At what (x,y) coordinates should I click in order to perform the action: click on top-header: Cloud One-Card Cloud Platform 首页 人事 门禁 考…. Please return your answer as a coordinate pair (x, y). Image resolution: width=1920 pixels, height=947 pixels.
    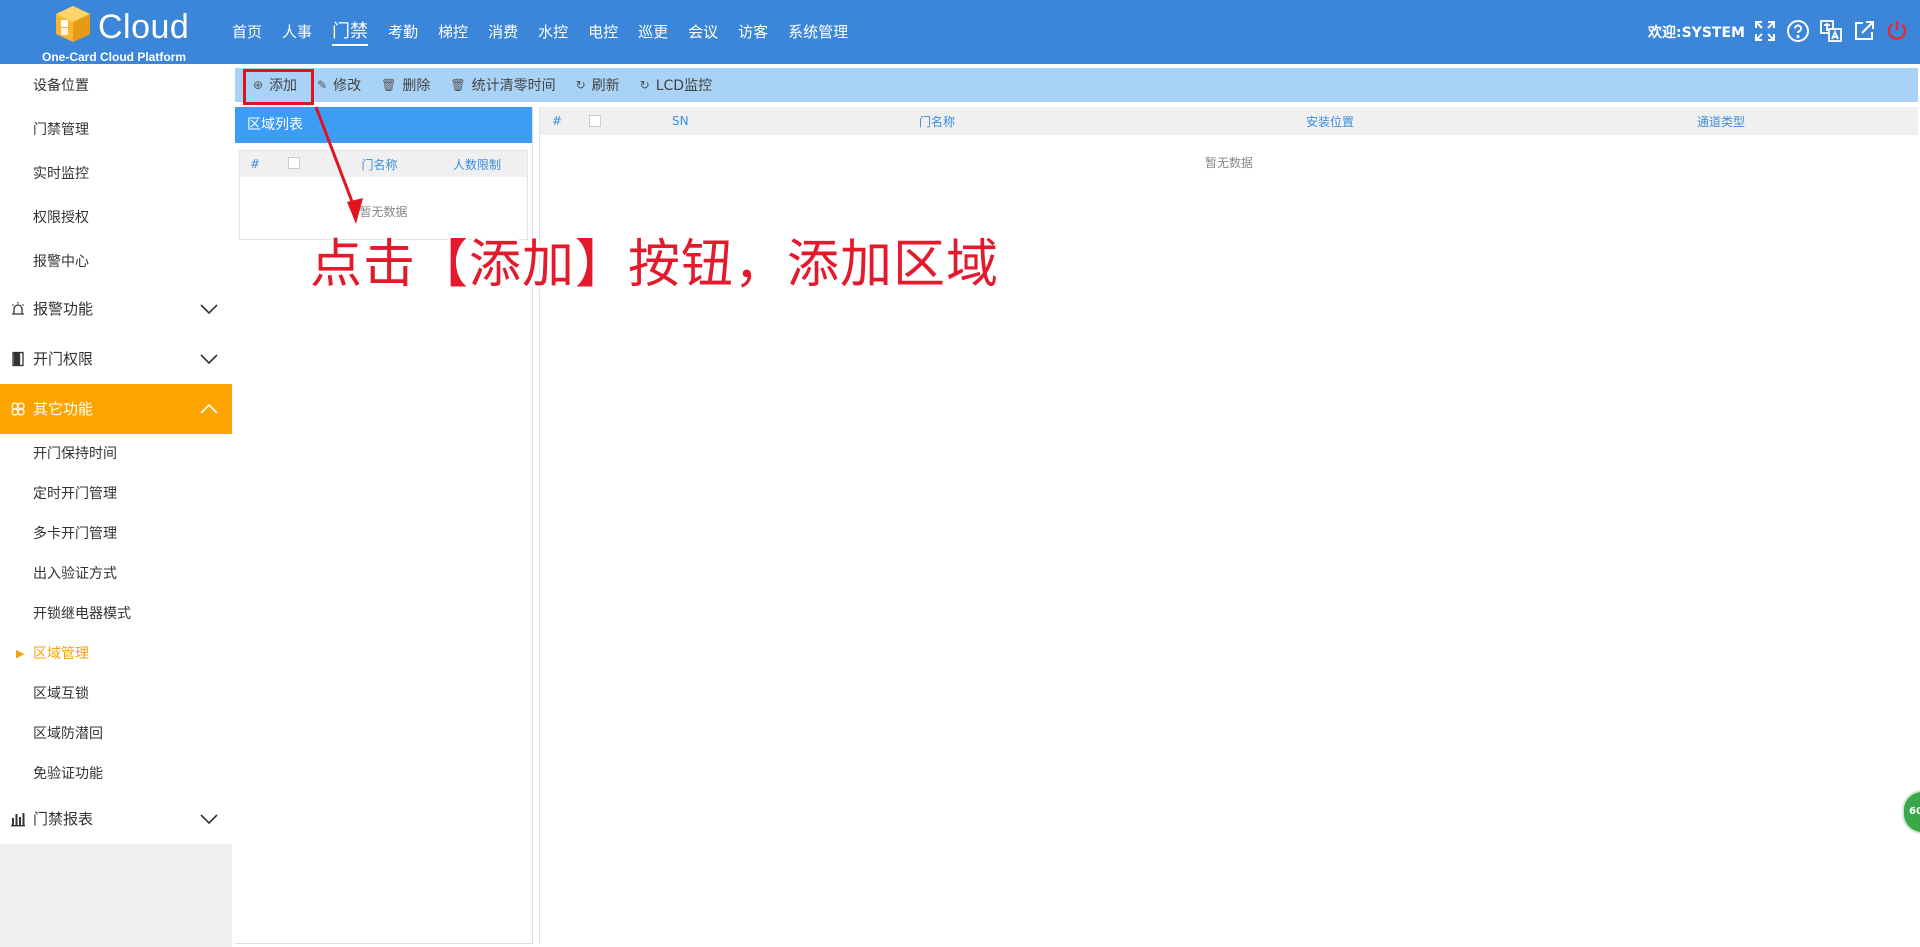
    Looking at the image, I should click on (960, 32).